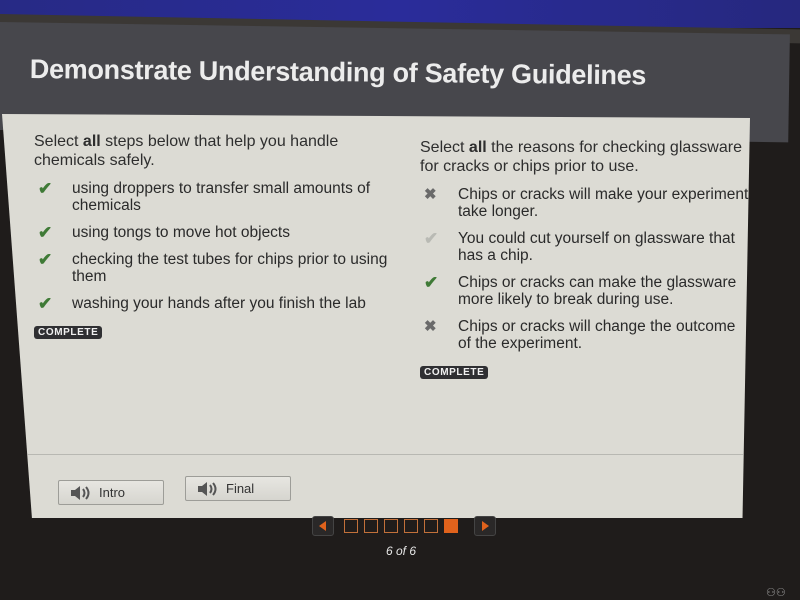 The height and width of the screenshot is (600, 800). I want to click on final-audio-button: Final, so click(238, 488).